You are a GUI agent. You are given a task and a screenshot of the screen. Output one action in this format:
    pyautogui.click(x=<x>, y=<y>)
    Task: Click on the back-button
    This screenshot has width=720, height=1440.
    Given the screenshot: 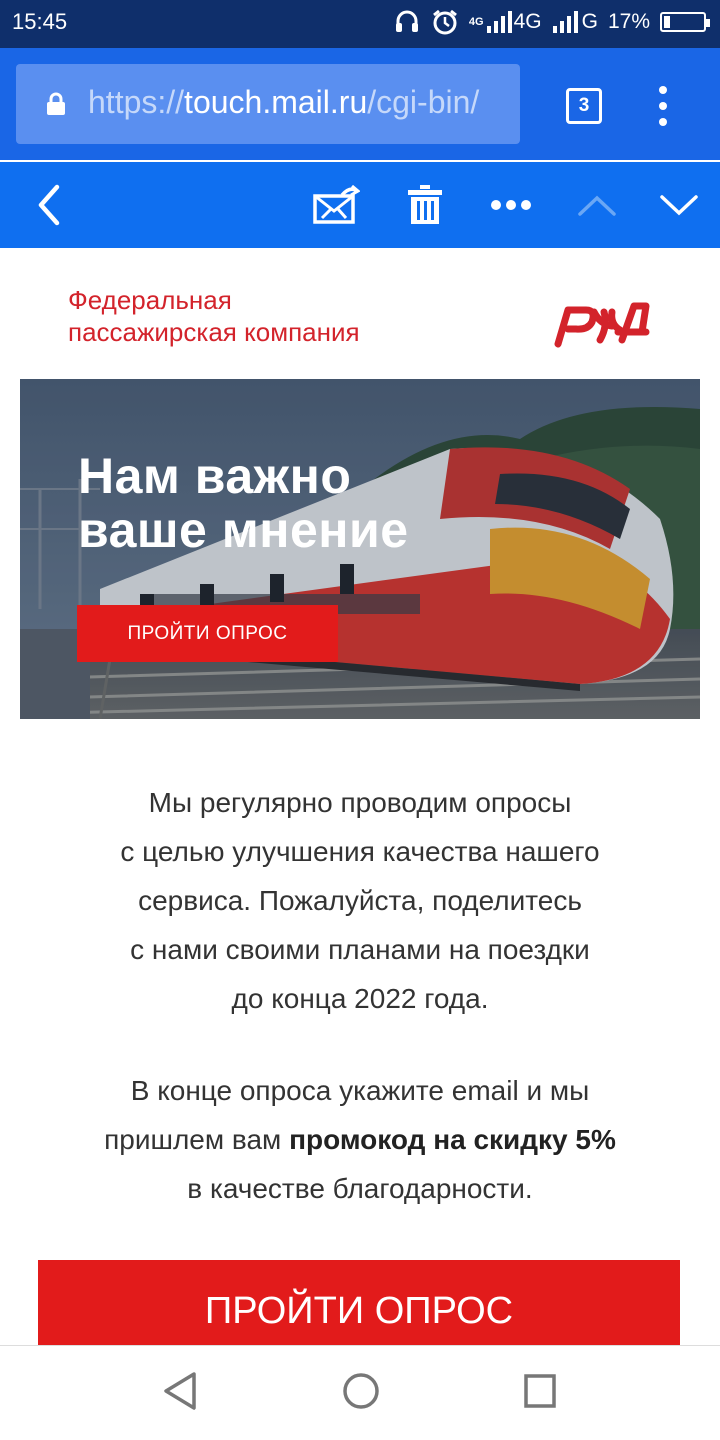 What is the action you would take?
    pyautogui.click(x=49, y=205)
    